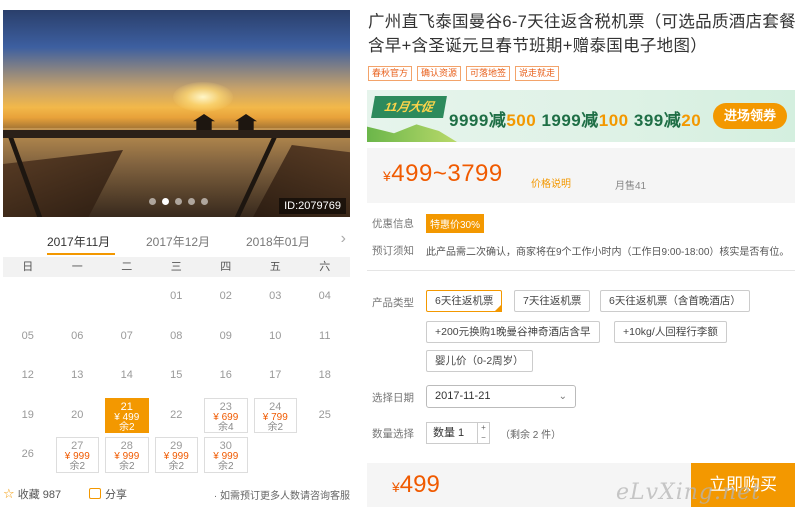  I want to click on monthly-sales: 月售41, so click(631, 186).